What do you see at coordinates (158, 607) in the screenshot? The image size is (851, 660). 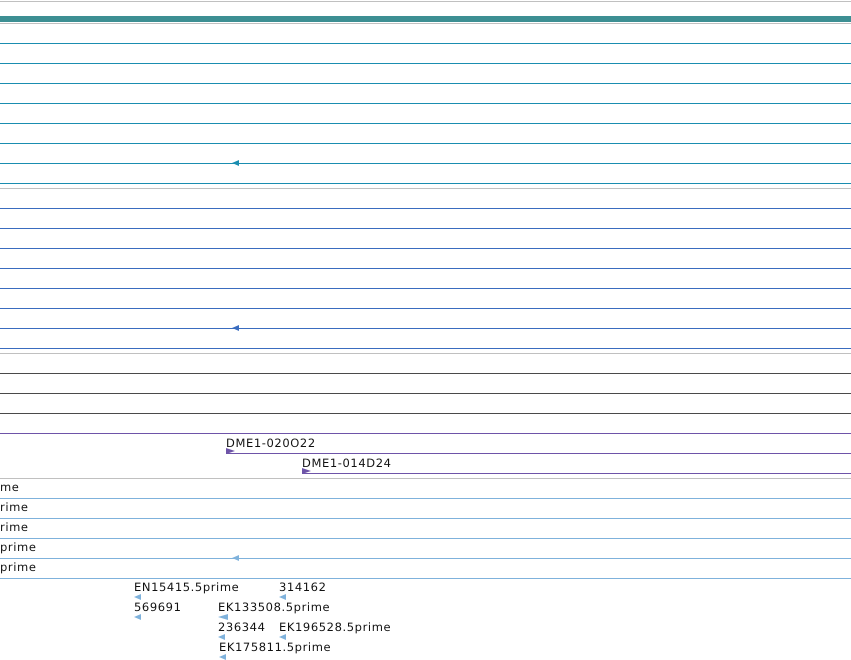 I see `feature-label: 569691` at bounding box center [158, 607].